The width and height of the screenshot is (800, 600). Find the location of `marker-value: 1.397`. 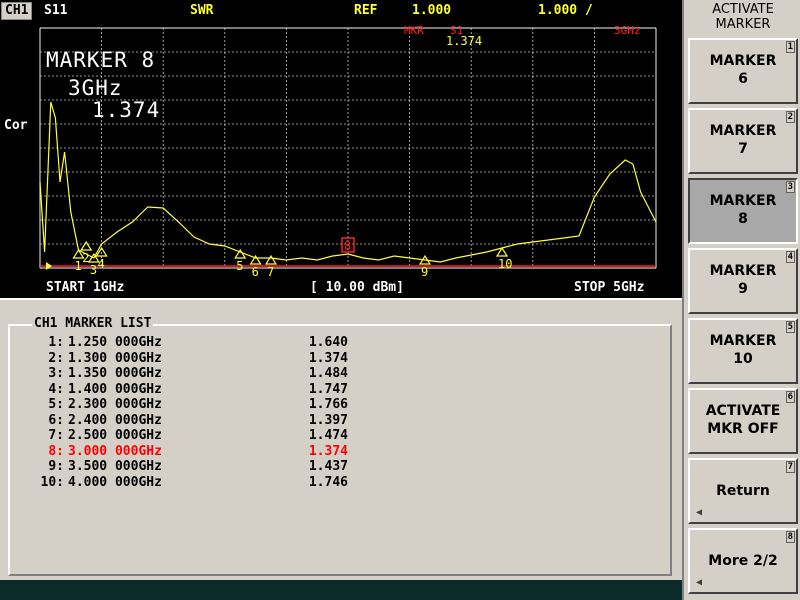

marker-value: 1.397 is located at coordinates (328, 420).